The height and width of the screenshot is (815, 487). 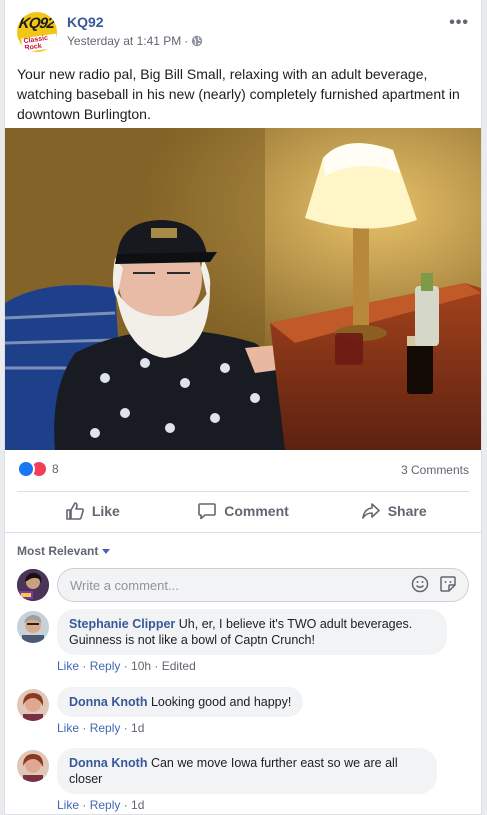 I want to click on globe-icon, so click(x=197, y=41).